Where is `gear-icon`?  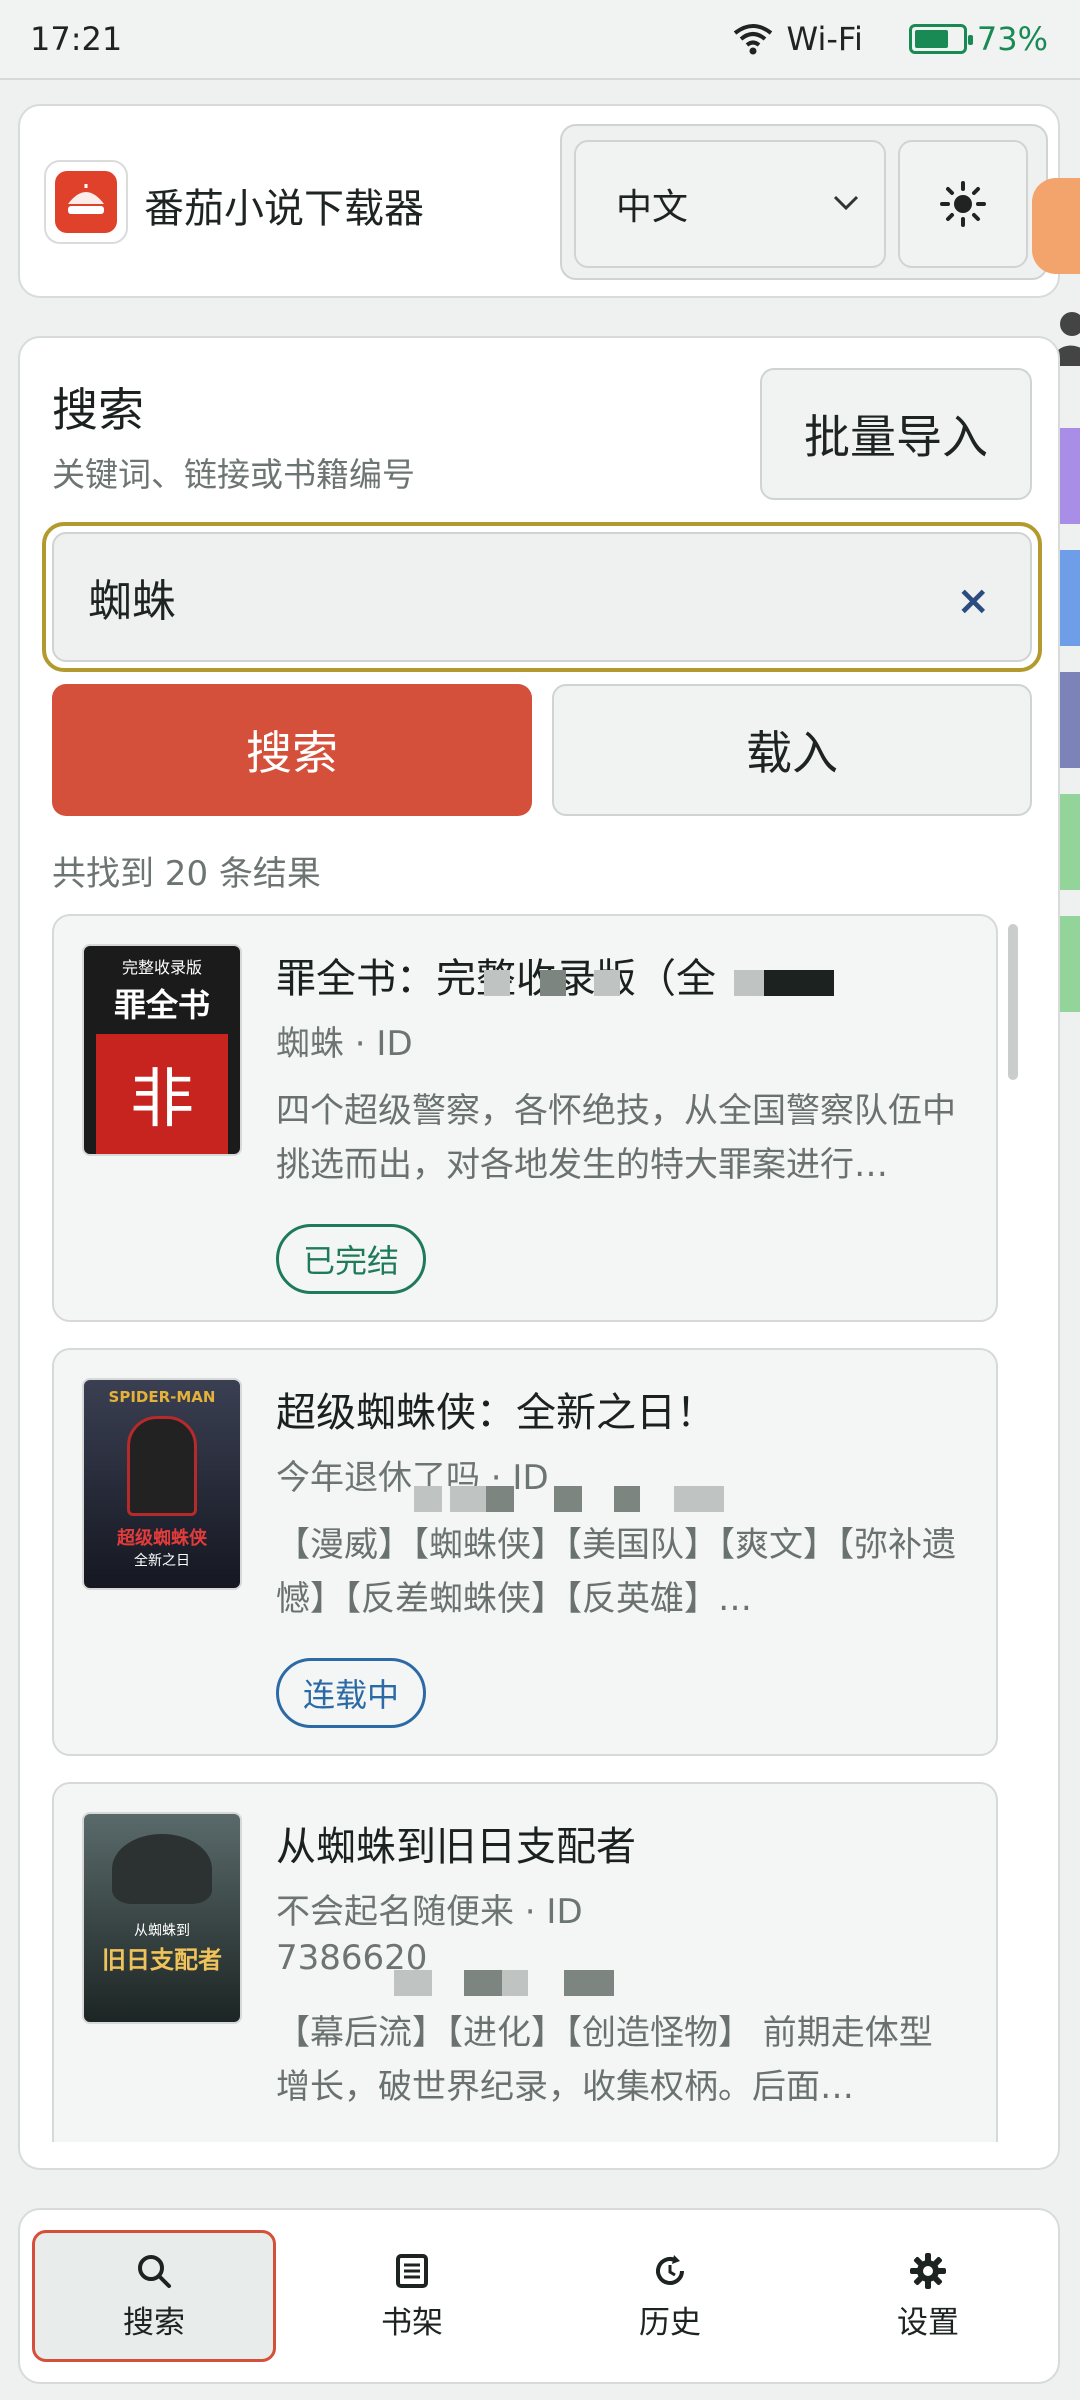
gear-icon is located at coordinates (928, 2270).